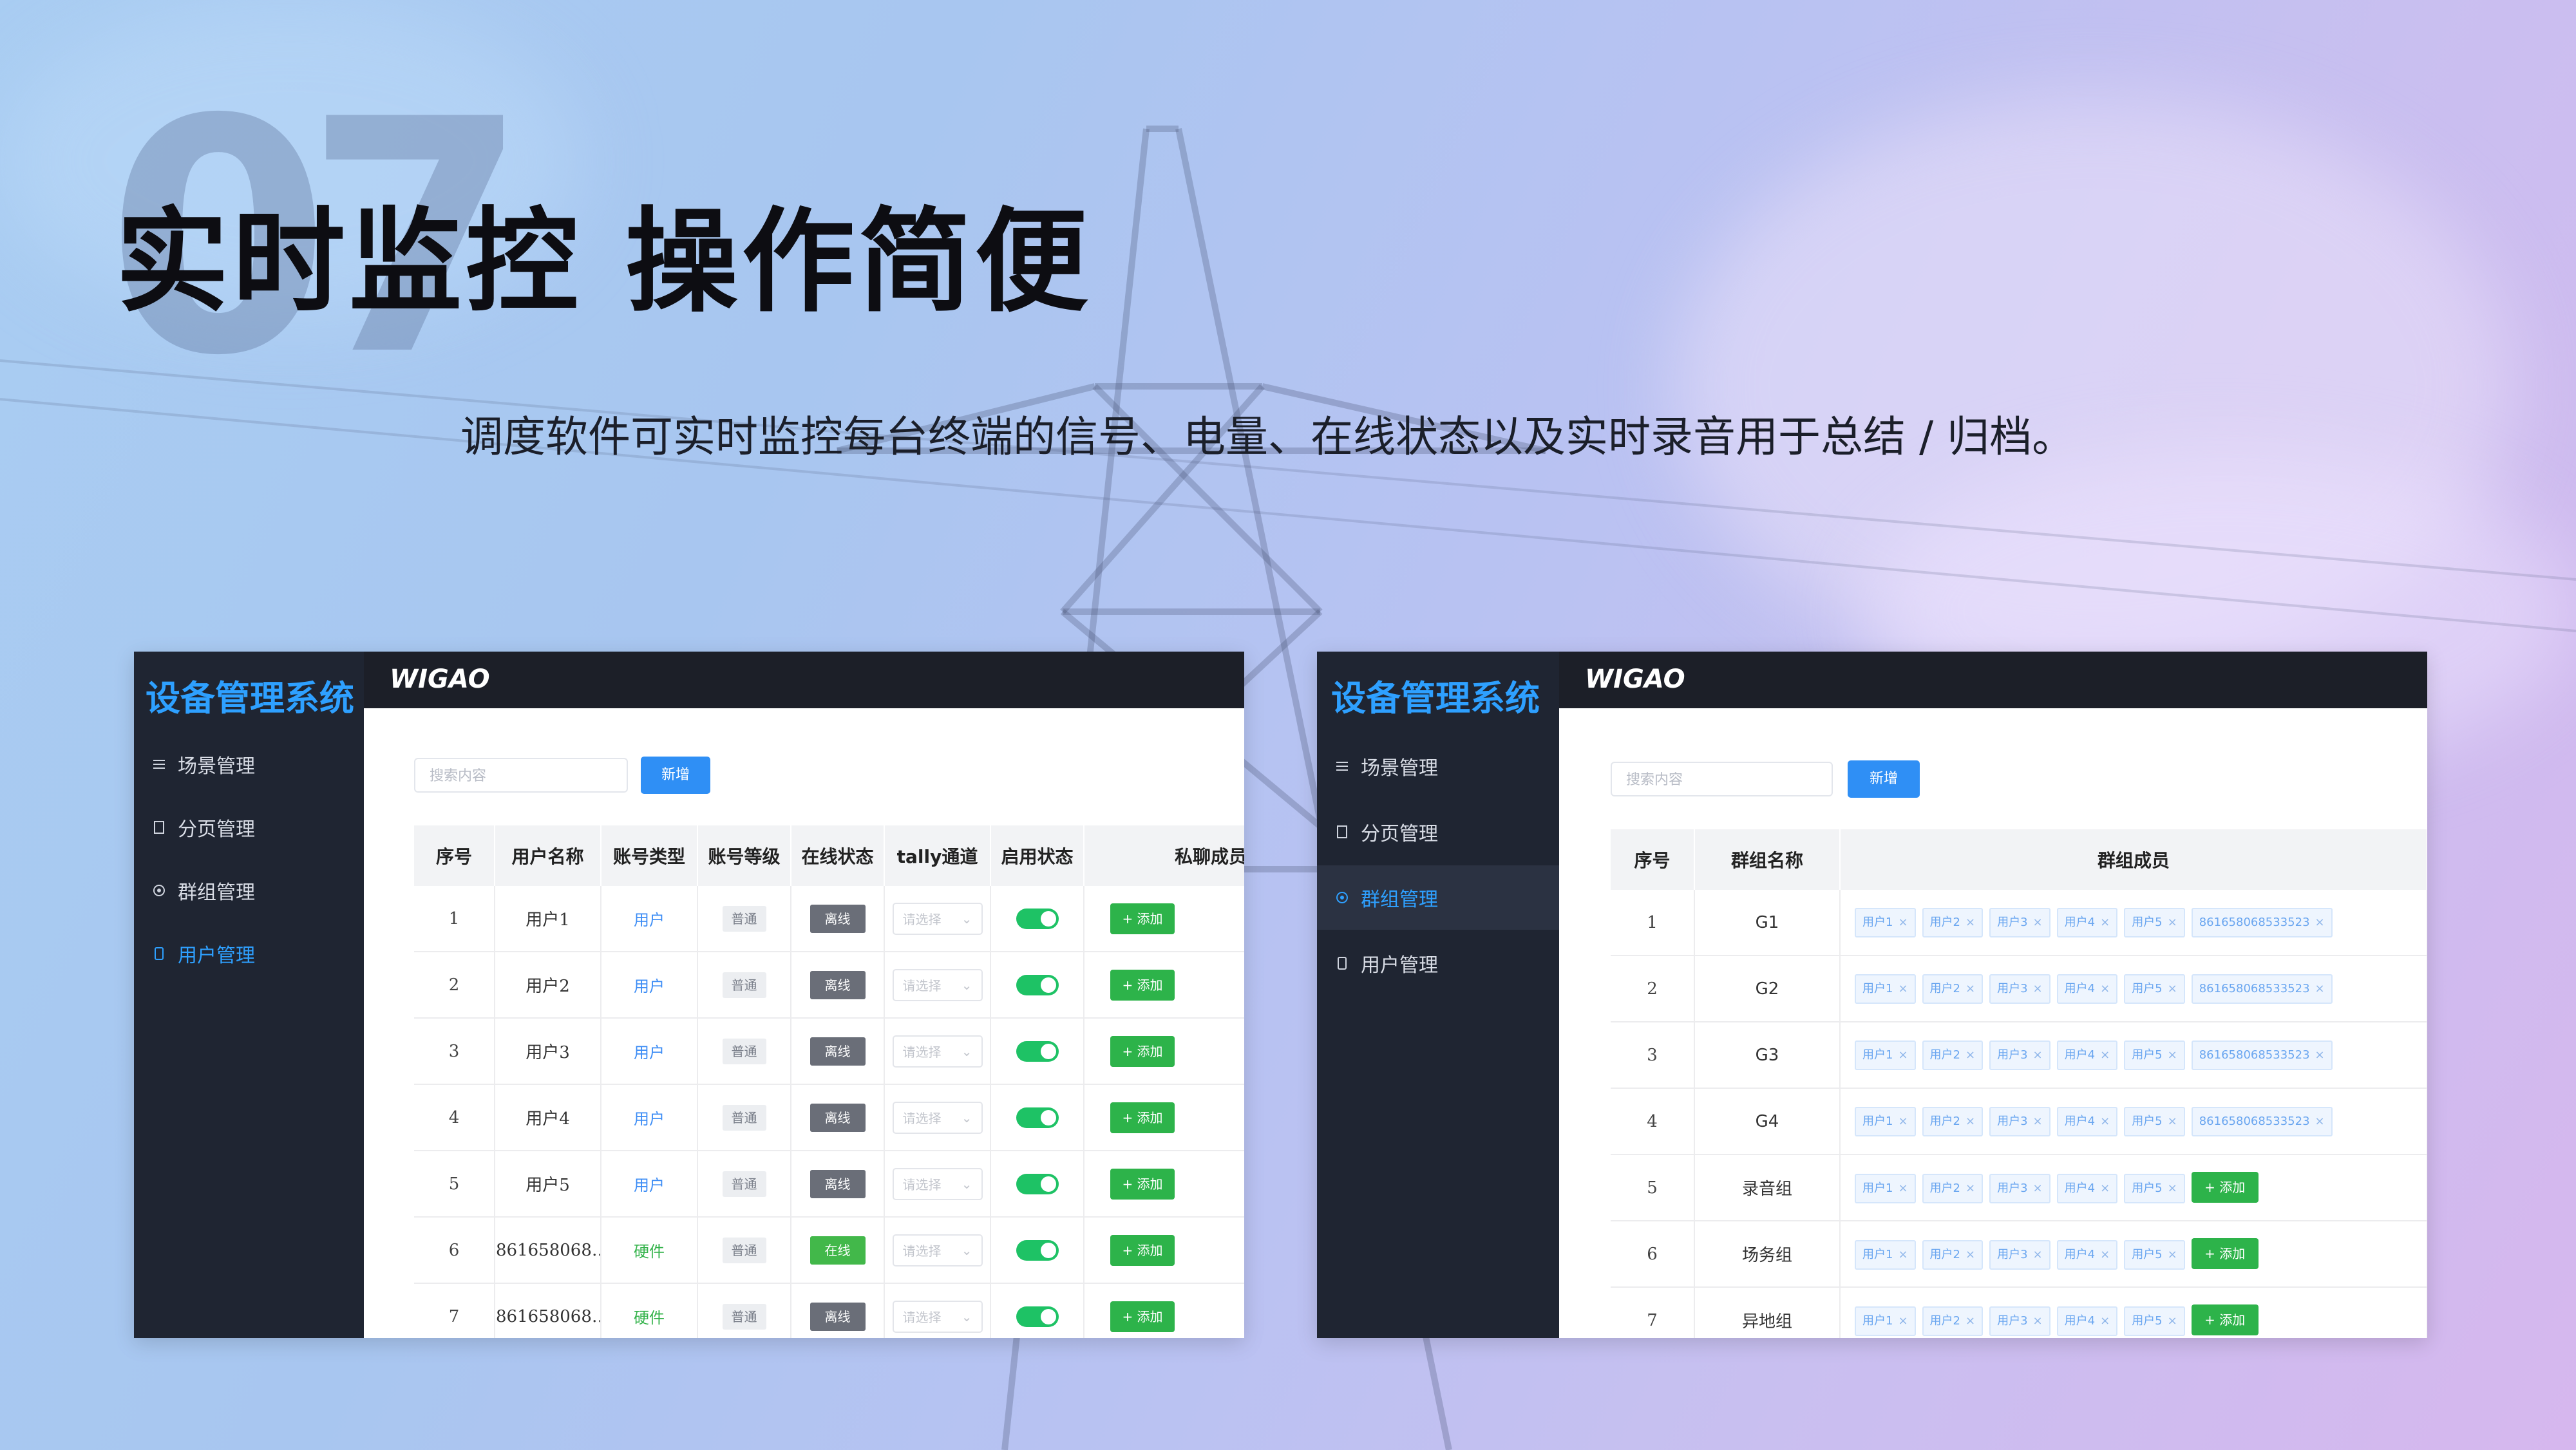 The height and width of the screenshot is (1450, 2576). Describe the element at coordinates (676, 775) in the screenshot. I see `new-button: 新增` at that location.